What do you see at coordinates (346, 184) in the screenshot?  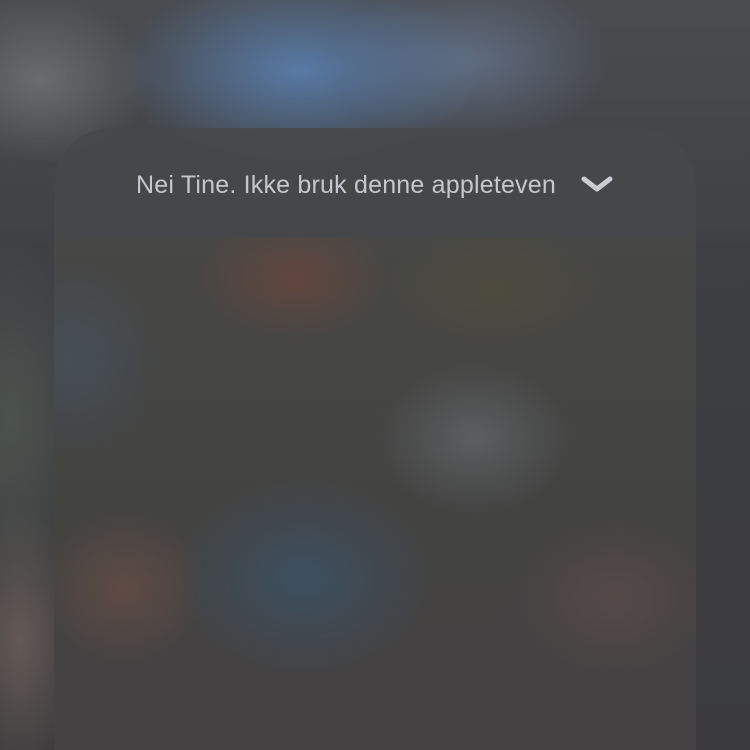 I see `notification-title: Nei Tine. Ikke bruk denne appleteven` at bounding box center [346, 184].